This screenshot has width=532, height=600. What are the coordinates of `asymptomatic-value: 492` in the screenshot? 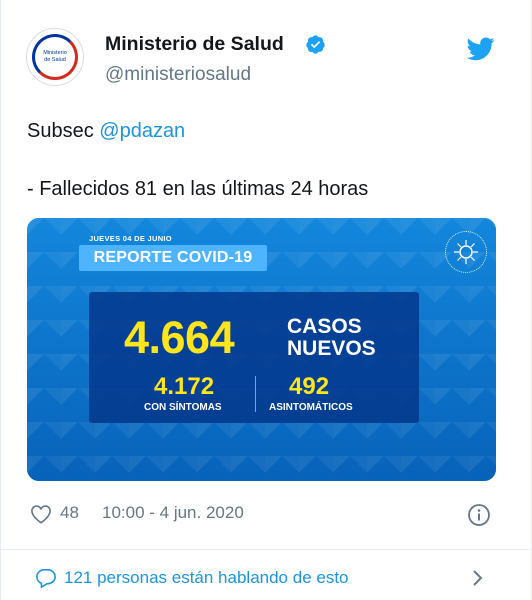 It's located at (309, 386).